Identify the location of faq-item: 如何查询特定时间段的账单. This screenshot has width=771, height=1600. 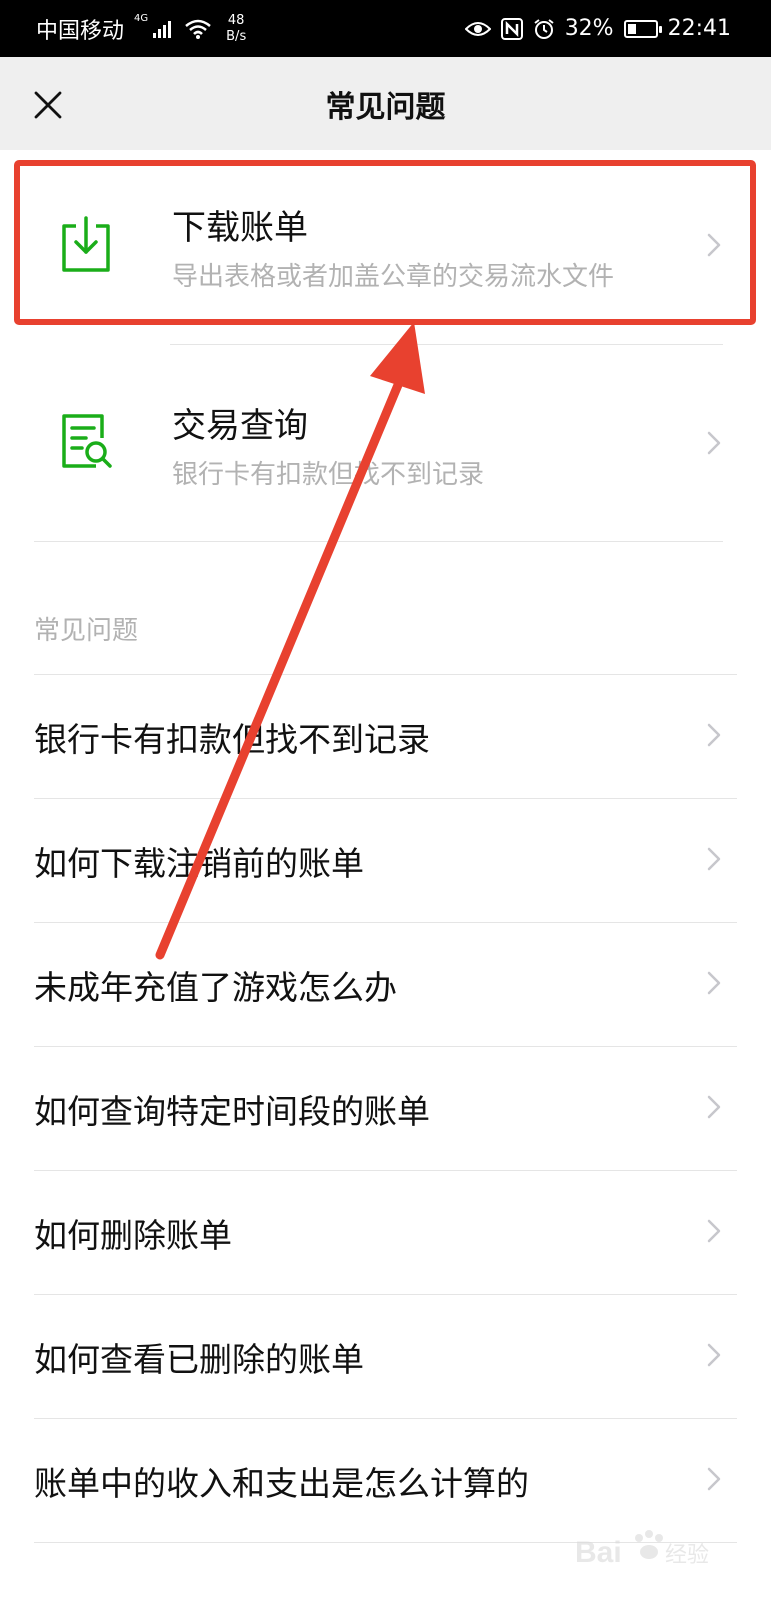
(385, 1108).